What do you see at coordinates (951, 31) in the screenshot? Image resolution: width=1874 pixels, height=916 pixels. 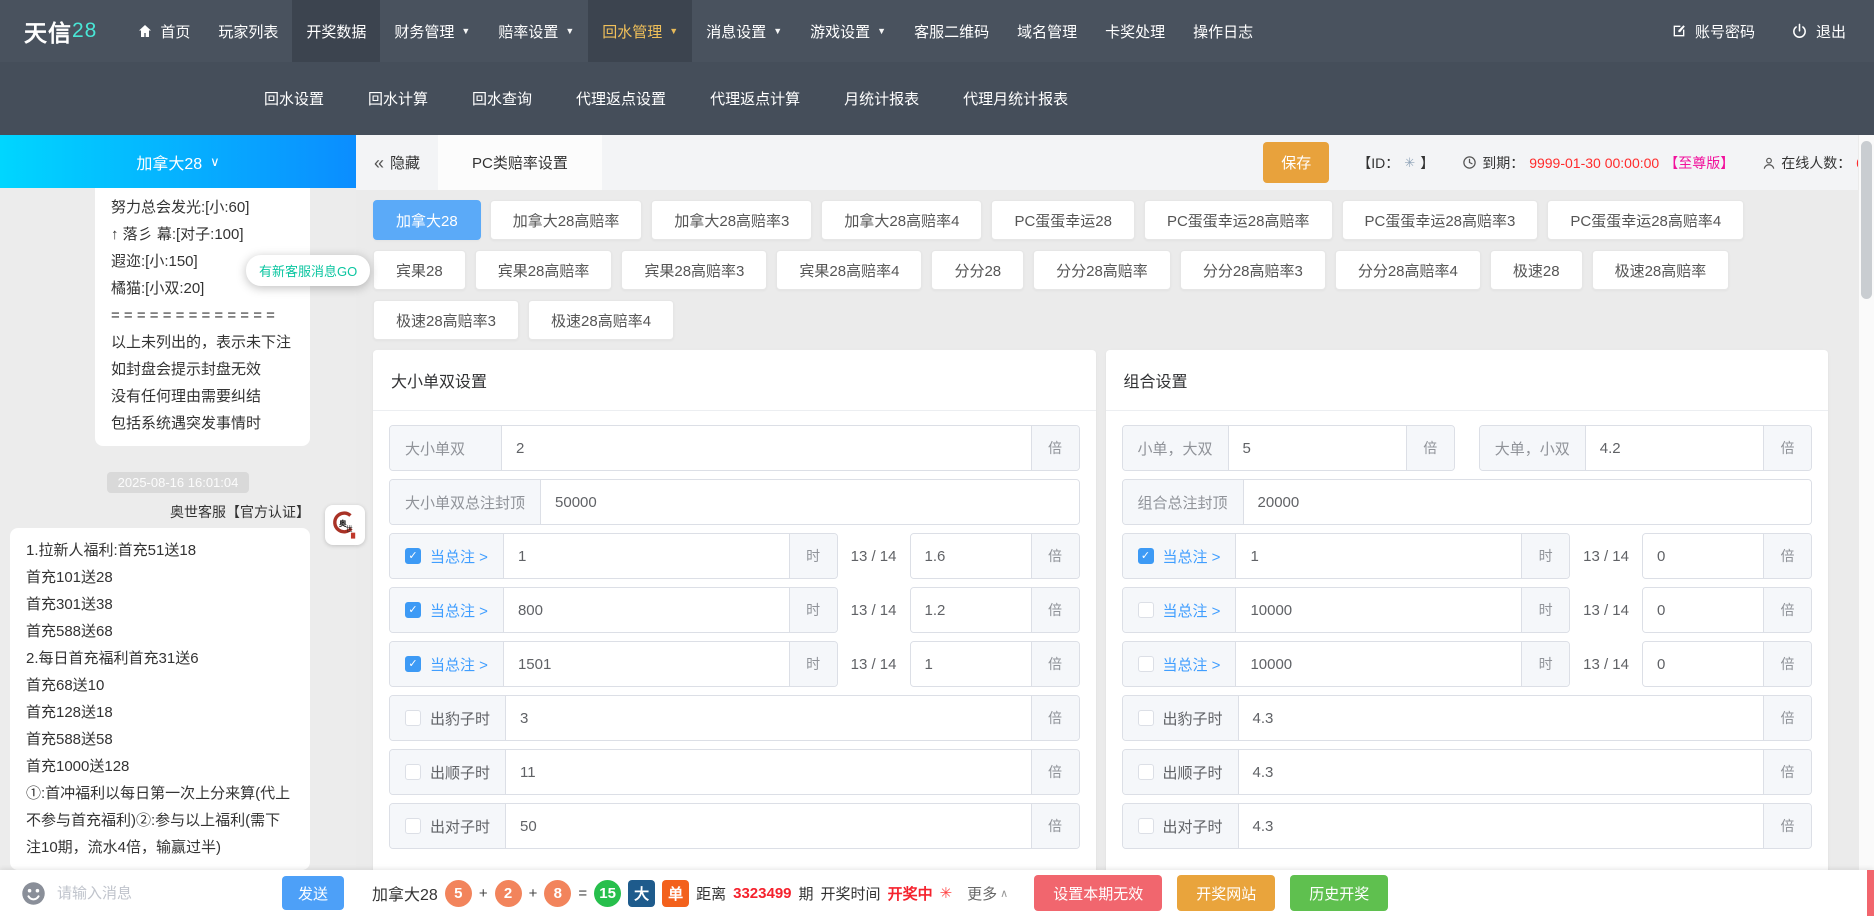 I see `nav-item-service-qr: 客服二维码` at bounding box center [951, 31].